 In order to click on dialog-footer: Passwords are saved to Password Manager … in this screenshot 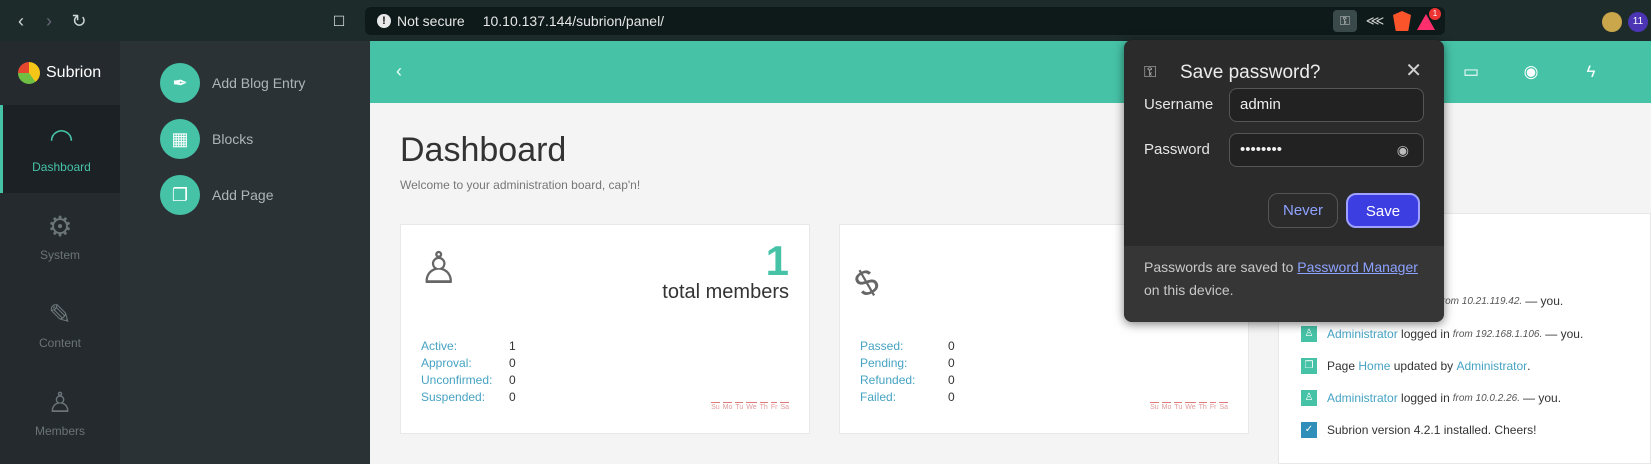, I will do `click(1284, 284)`.